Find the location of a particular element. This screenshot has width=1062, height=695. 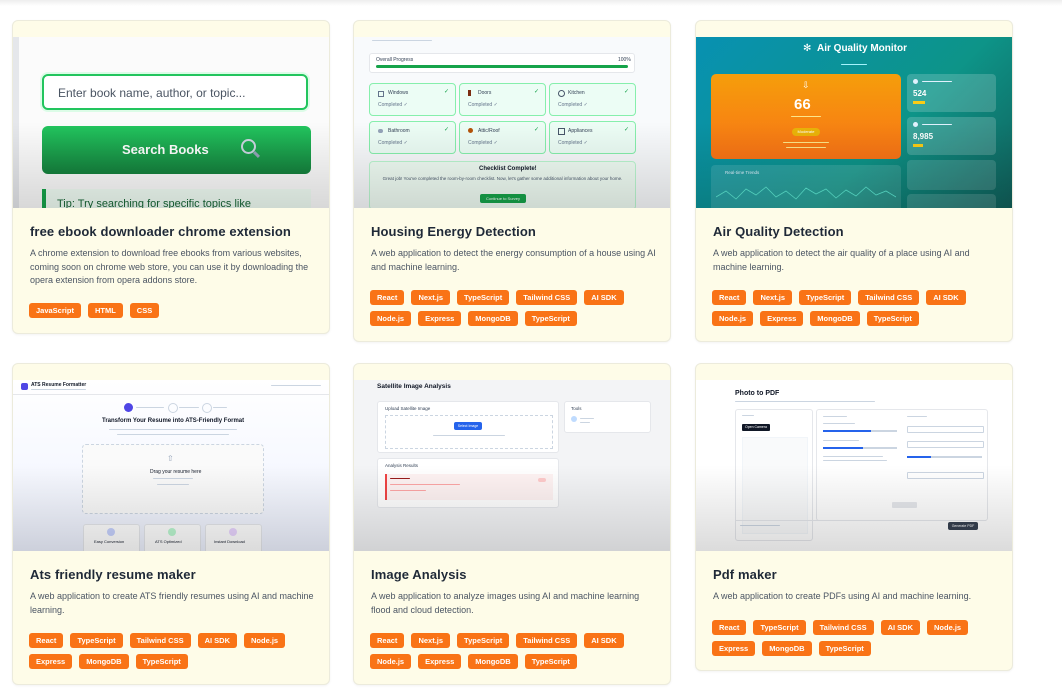

project-title: Ats friendly resume maker is located at coordinates (113, 574).